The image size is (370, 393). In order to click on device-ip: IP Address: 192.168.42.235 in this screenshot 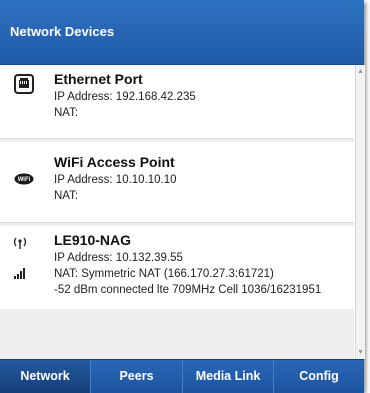, I will do `click(125, 97)`.